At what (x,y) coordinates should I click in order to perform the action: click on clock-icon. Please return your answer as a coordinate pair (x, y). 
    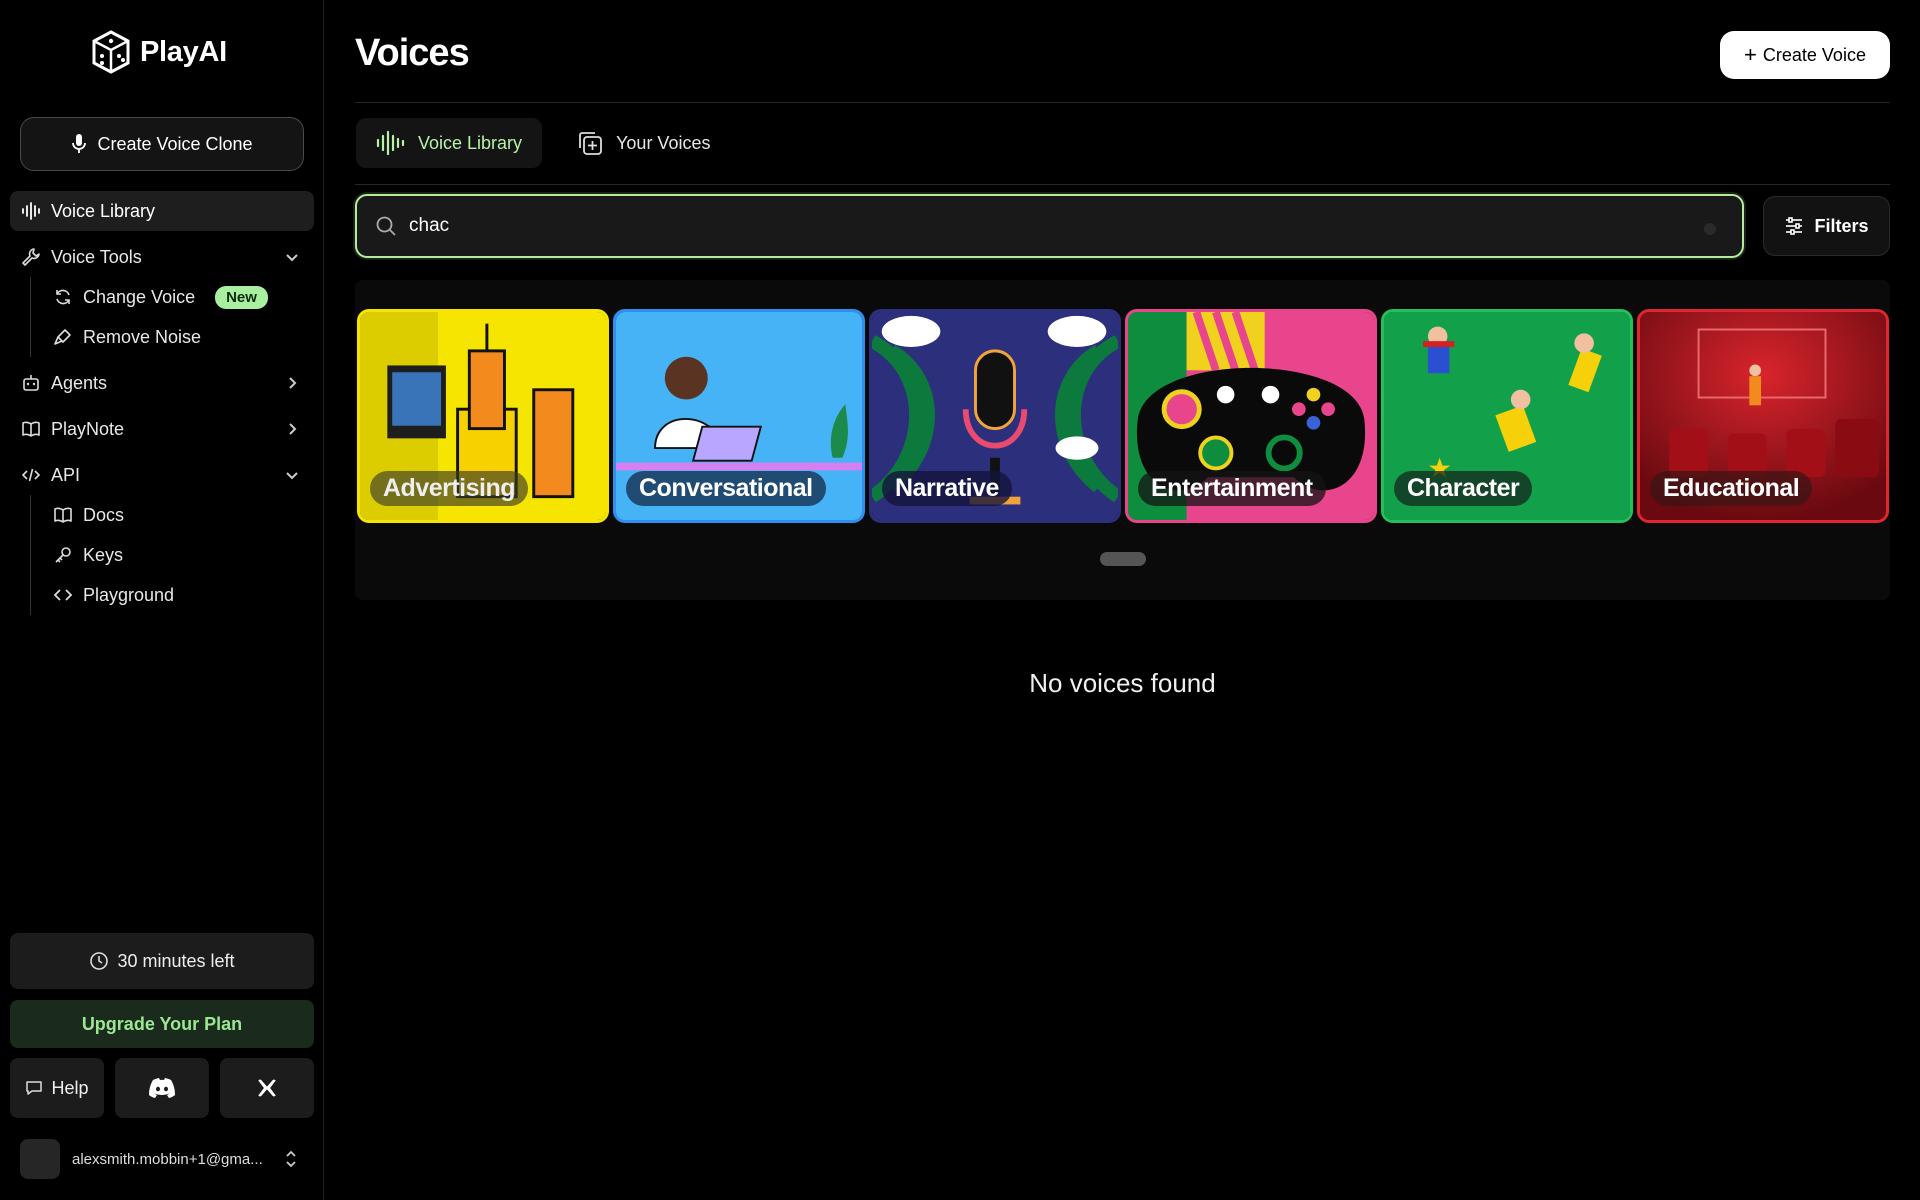
    Looking at the image, I should click on (99, 961).